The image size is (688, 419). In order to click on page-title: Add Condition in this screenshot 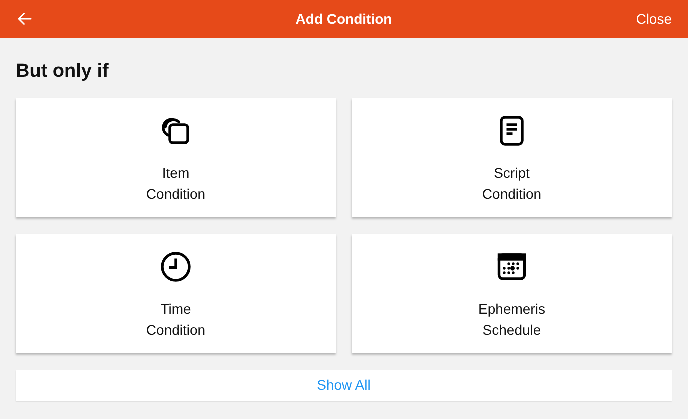, I will do `click(344, 19)`.